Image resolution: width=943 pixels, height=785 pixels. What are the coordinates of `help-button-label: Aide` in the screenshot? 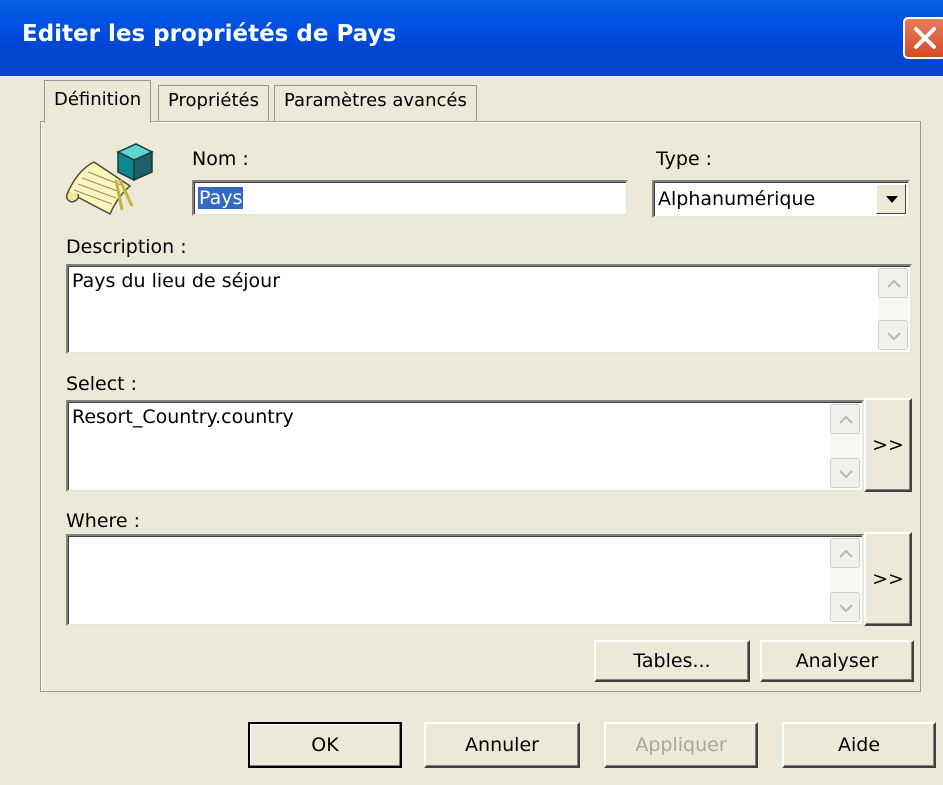 It's located at (859, 745).